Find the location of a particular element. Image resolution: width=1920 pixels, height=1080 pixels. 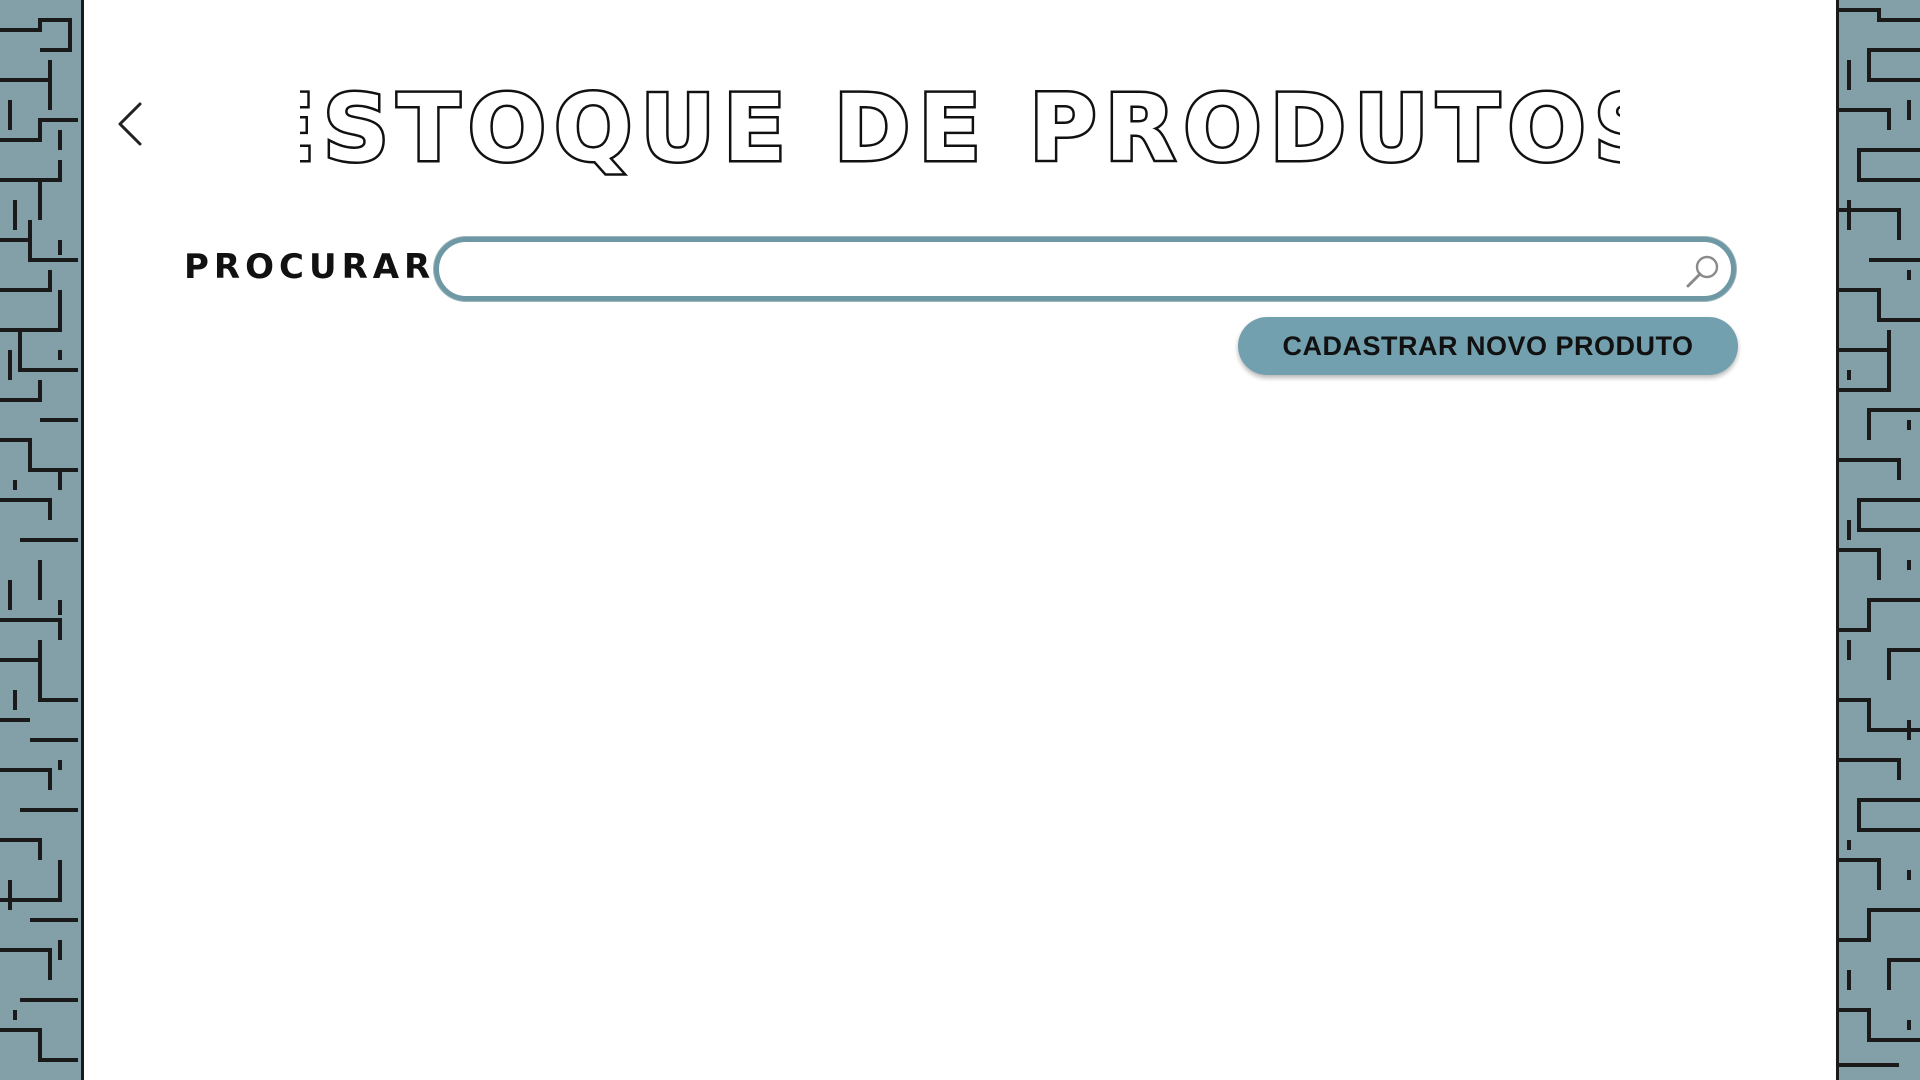

page-title: ESTOQUE DE PRODUTOS is located at coordinates (960, 127).